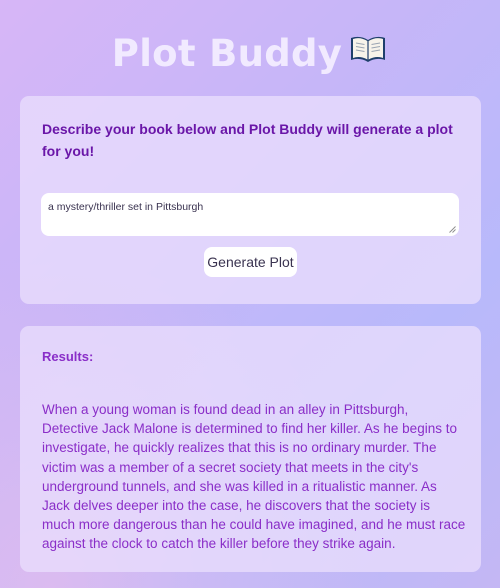  I want to click on resize-handle-icon, so click(452, 229).